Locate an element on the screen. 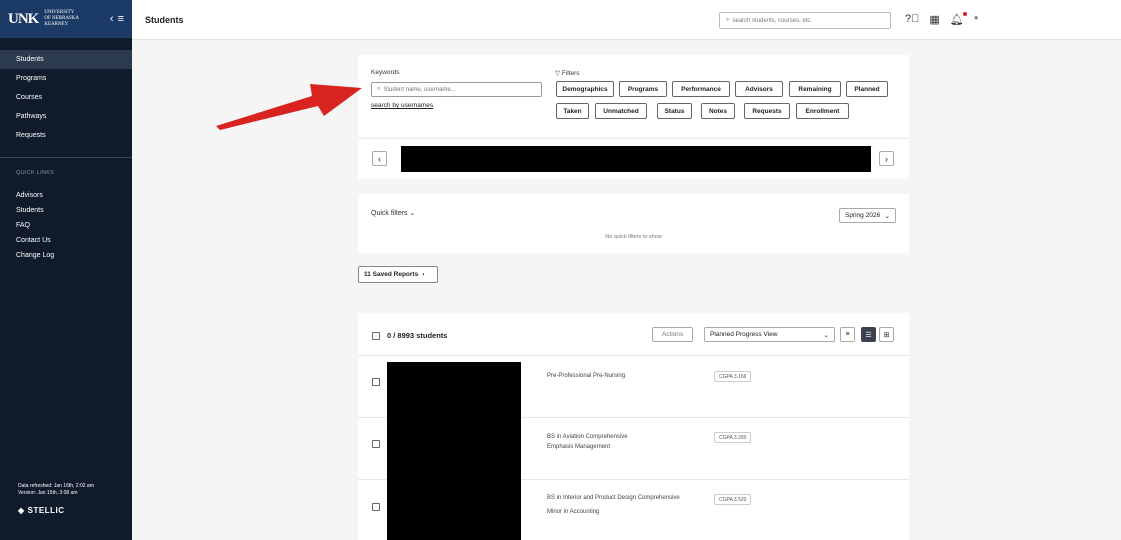 The height and width of the screenshot is (540, 1121). cgpa-badge: CGPA 3.260 is located at coordinates (733, 437).